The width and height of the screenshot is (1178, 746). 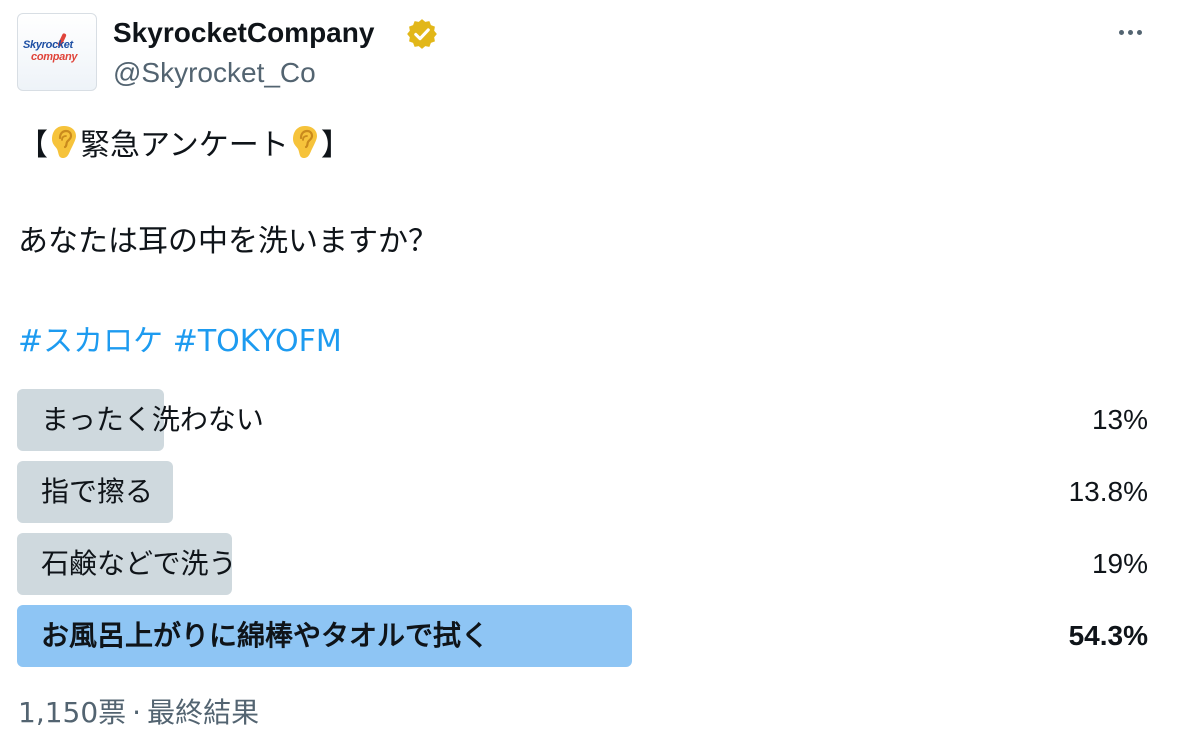 I want to click on tweet-question: あなたは耳の中を洗いますか？, so click(x=228, y=241).